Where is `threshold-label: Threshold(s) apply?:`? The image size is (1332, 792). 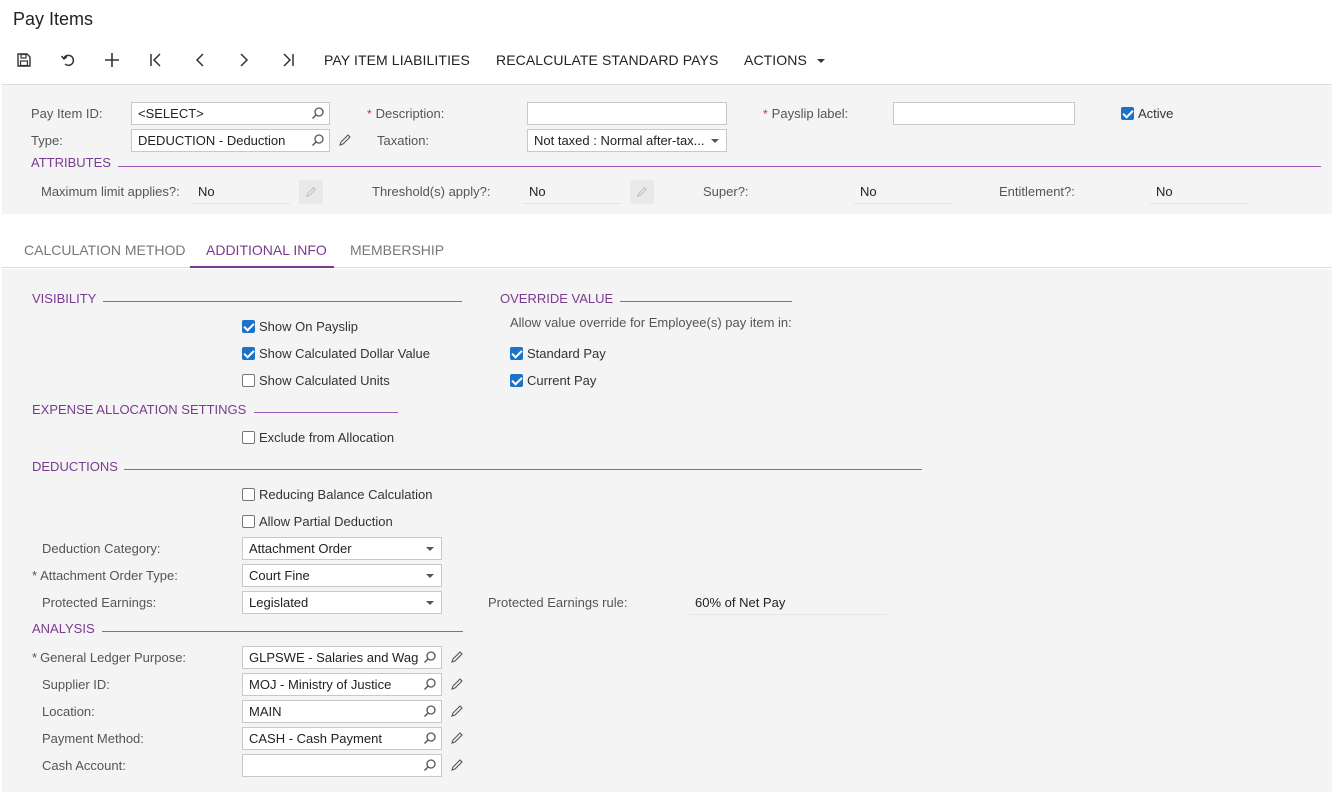
threshold-label: Threshold(s) apply?: is located at coordinates (431, 191).